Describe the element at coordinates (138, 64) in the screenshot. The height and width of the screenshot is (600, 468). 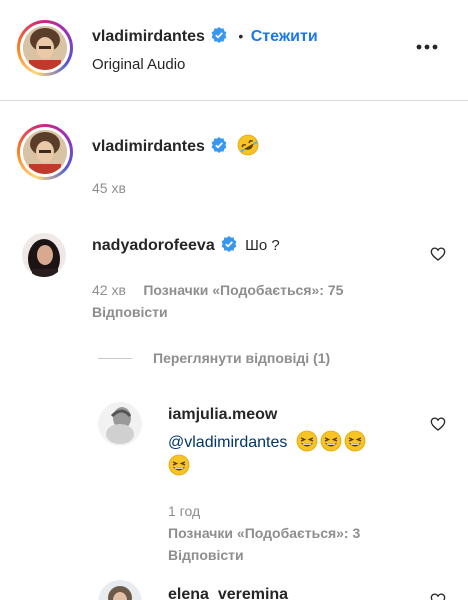
I see `audio-label: Original Audio` at that location.